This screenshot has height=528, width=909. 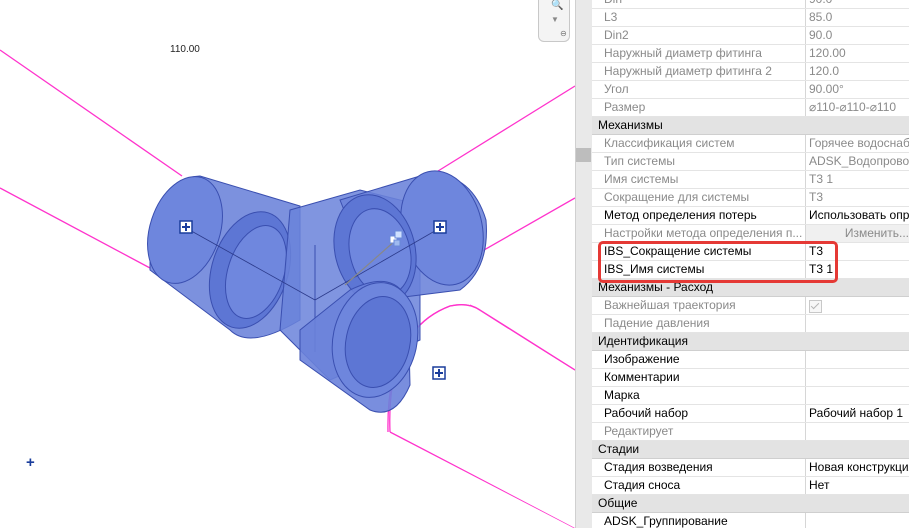 What do you see at coordinates (30, 462) in the screenshot?
I see `crosshair-icon: +` at bounding box center [30, 462].